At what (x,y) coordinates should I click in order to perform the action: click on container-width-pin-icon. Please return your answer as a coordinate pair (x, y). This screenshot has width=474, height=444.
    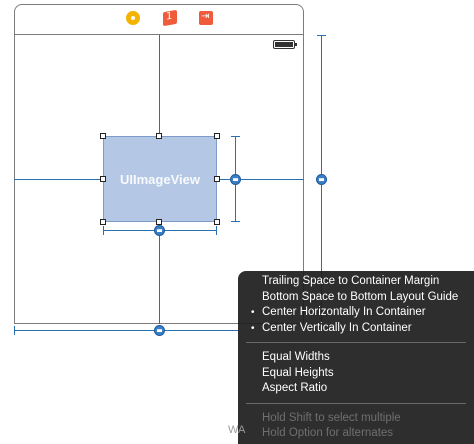
    Looking at the image, I should click on (159, 330).